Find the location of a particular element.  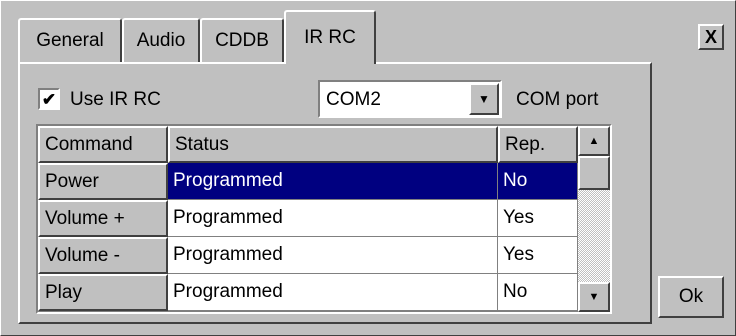

com-port-label: COM port is located at coordinates (557, 99).